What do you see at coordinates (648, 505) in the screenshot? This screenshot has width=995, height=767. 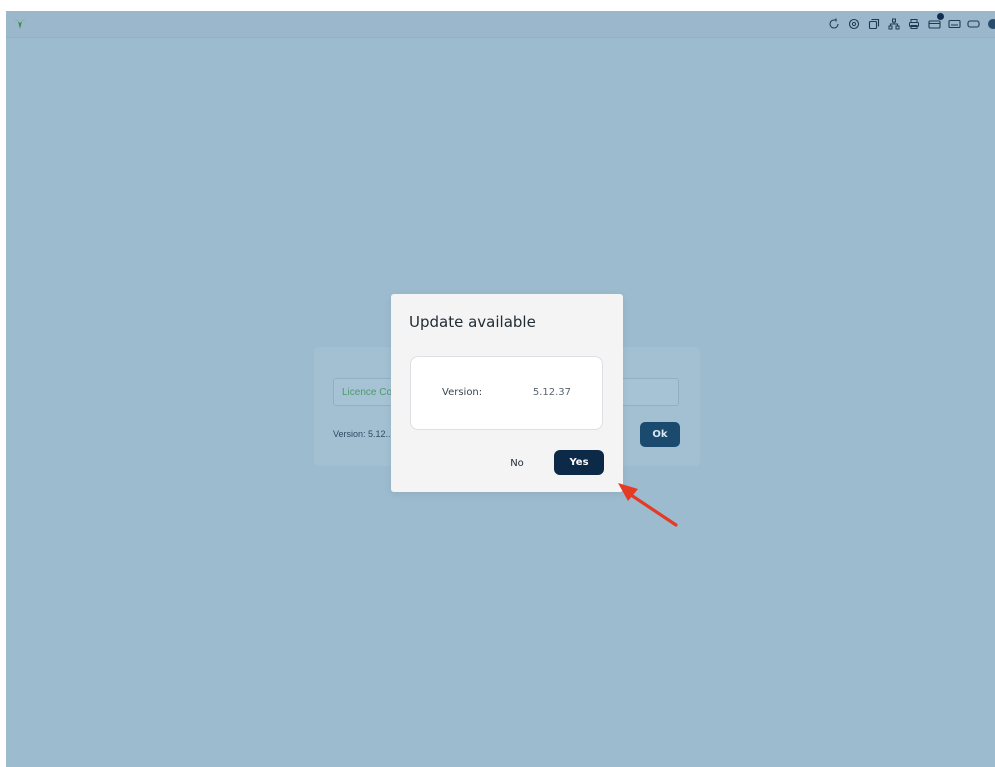 I see `annotation-arrow-icon` at bounding box center [648, 505].